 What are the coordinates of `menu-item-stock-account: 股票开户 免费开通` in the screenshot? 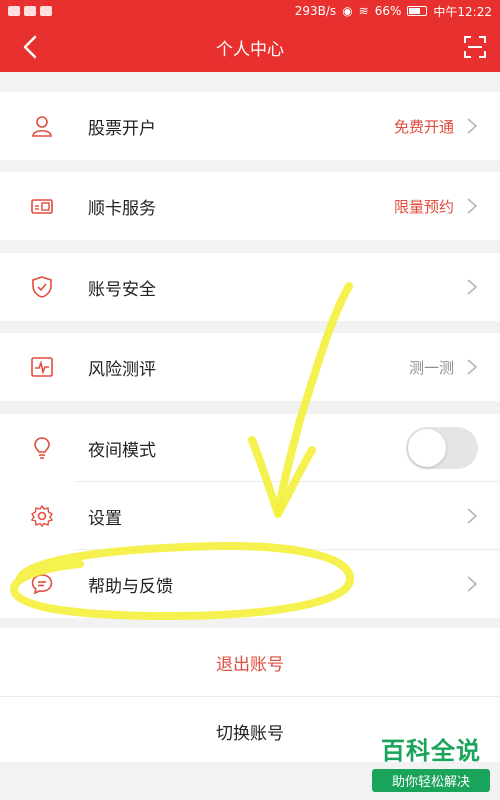 It's located at (250, 126).